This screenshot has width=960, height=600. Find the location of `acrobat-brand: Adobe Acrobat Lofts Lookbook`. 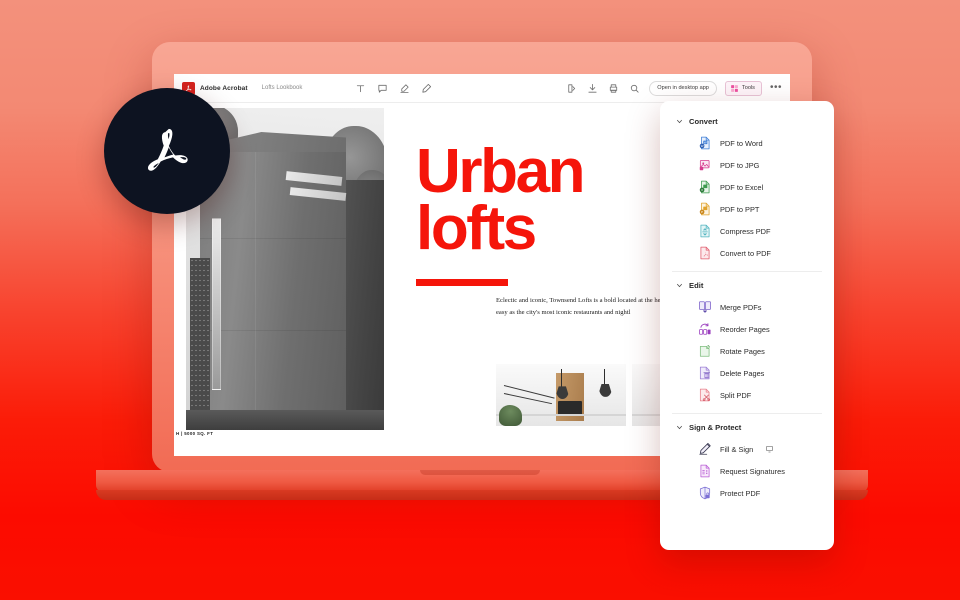

acrobat-brand: Adobe Acrobat Lofts Lookbook is located at coordinates (242, 88).